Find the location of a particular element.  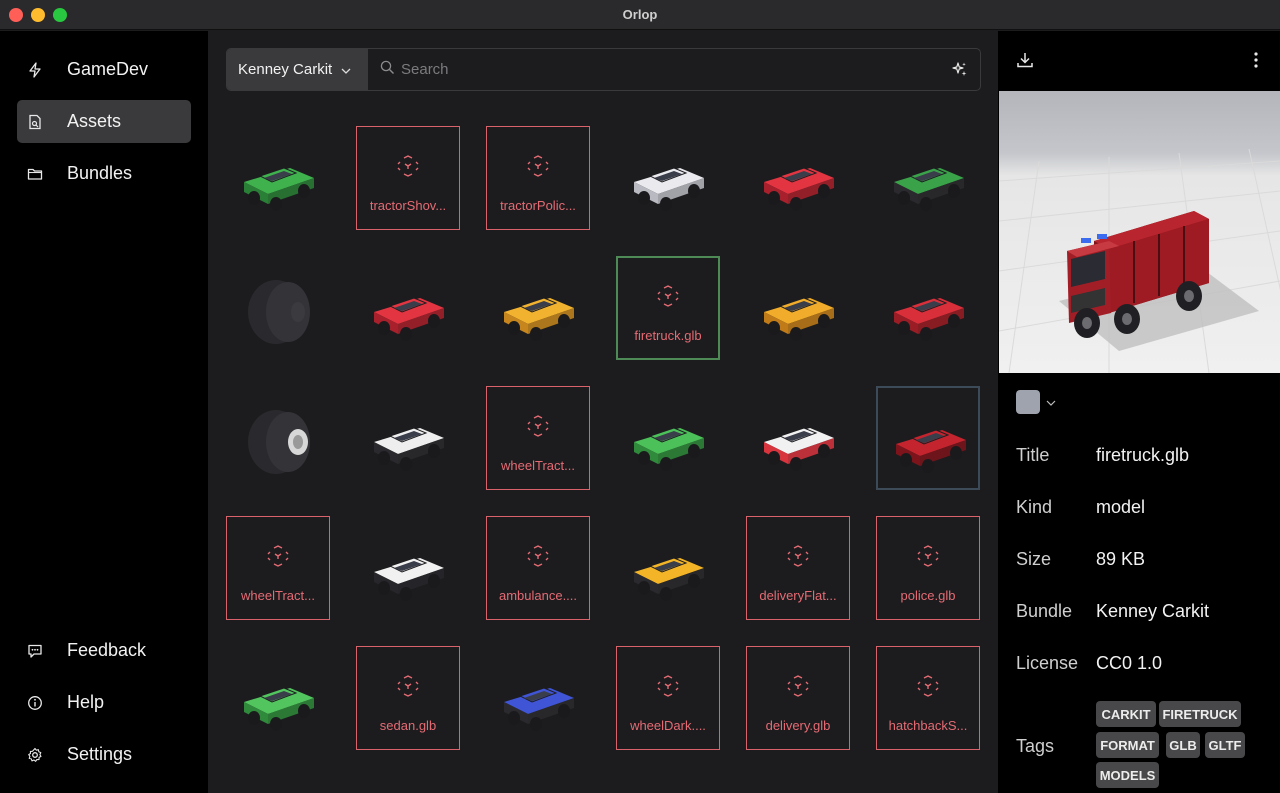

asset-tile-name: delivery.glb is located at coordinates (798, 725).